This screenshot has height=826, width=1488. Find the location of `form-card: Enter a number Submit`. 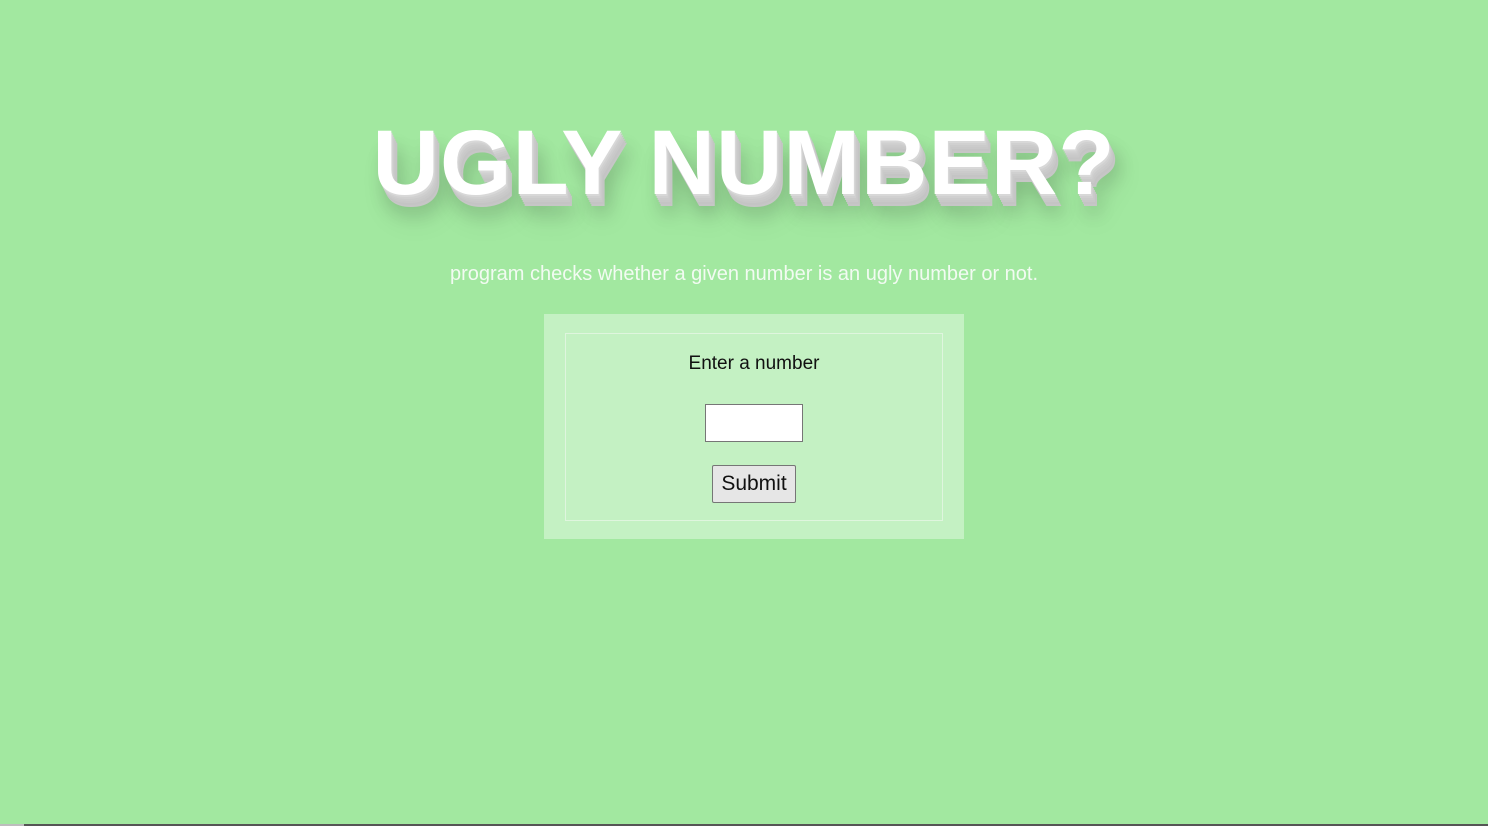

form-card: Enter a number Submit is located at coordinates (754, 426).